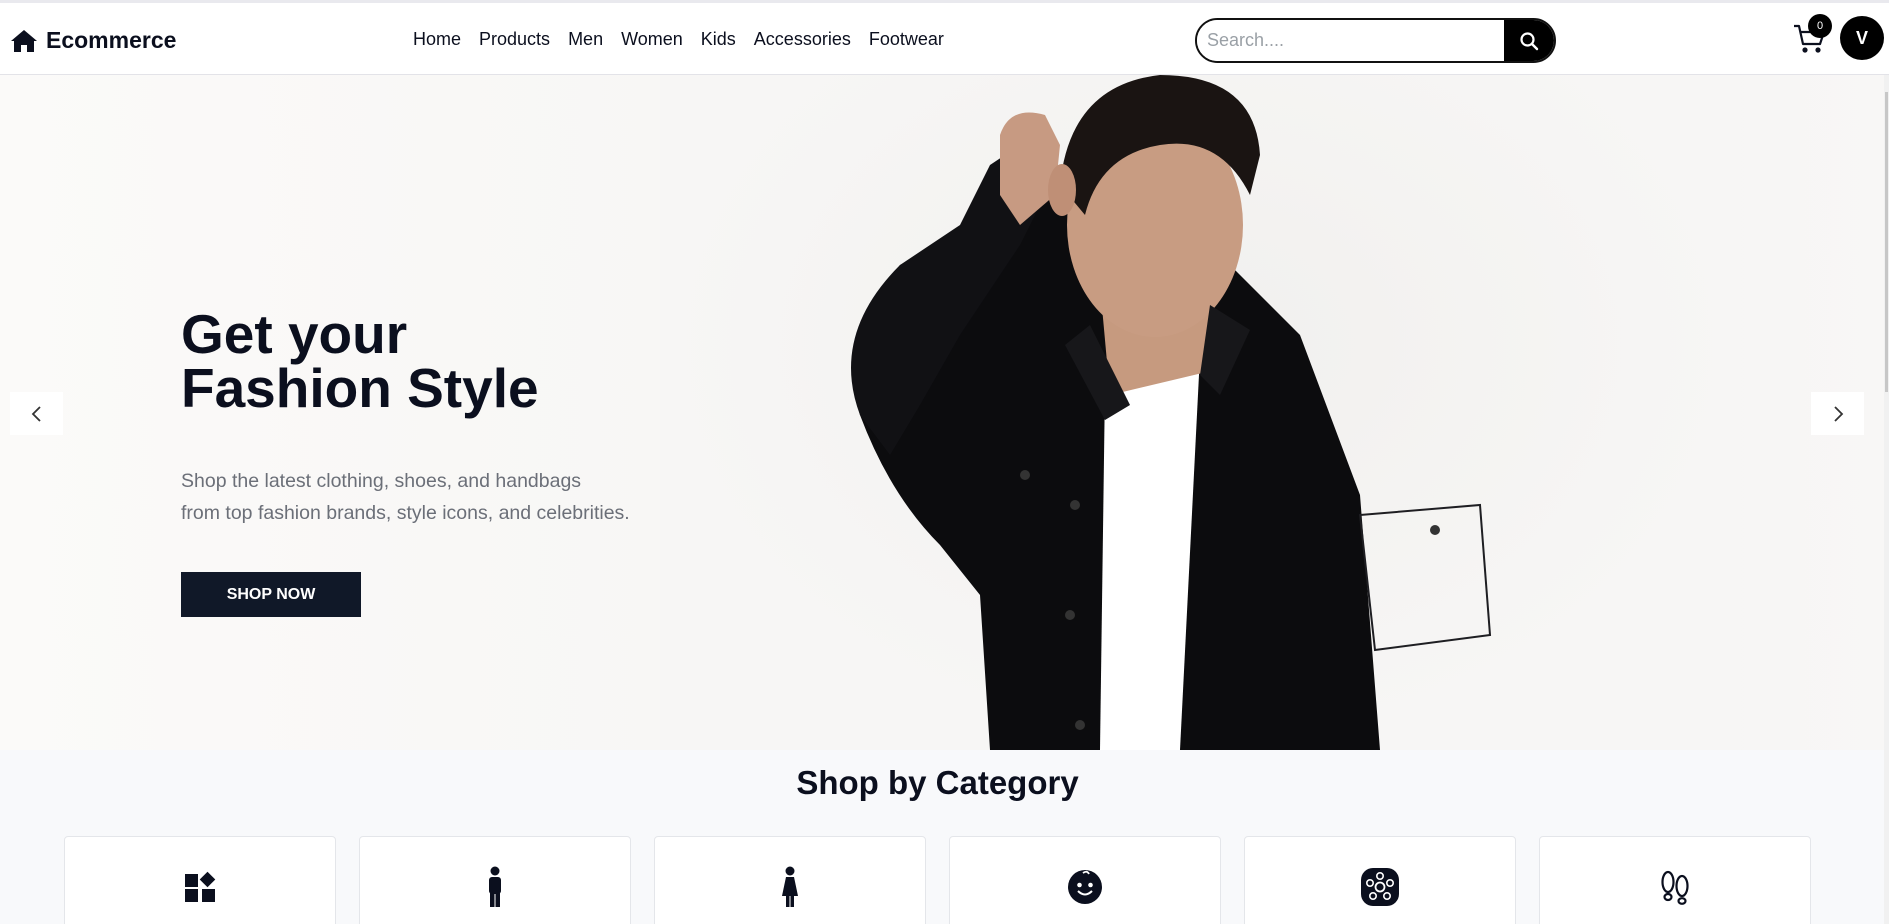 This screenshot has height=924, width=1889. I want to click on category-section-title: Shop by Category, so click(937, 782).